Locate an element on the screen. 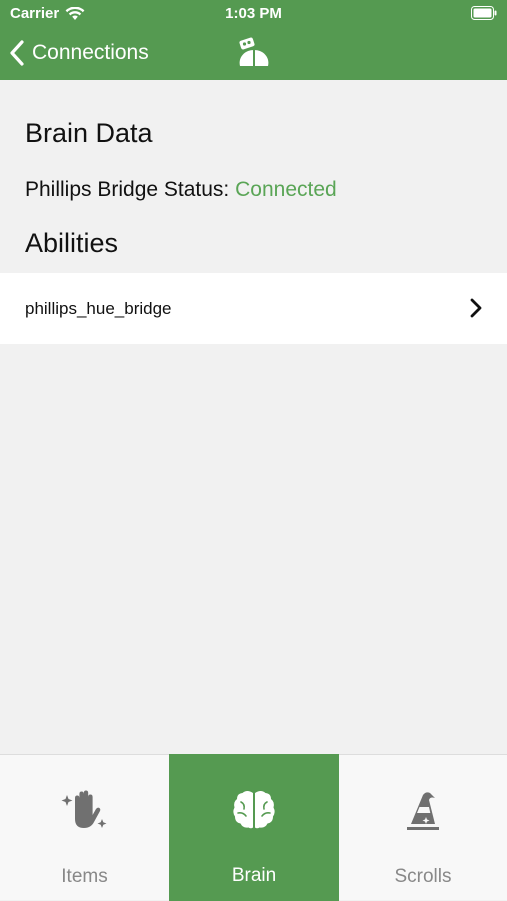  ability-label: phillips_hue_bridge is located at coordinates (98, 308).